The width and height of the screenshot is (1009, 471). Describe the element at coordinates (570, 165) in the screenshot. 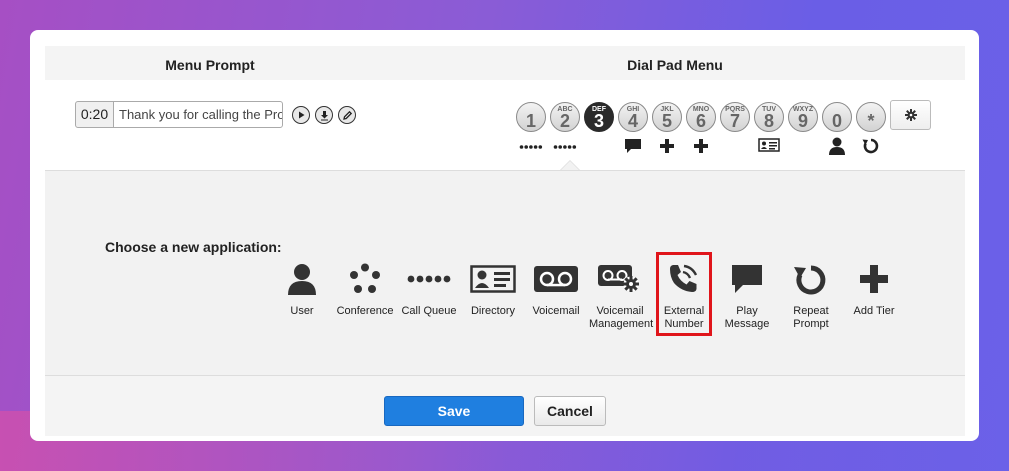

I see `selected-key-pointer` at that location.